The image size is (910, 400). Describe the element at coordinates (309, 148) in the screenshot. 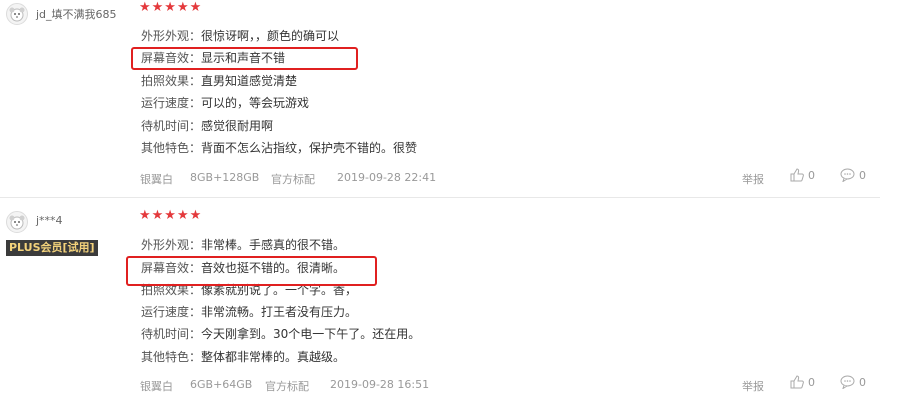

I see `attr-value: 背面不怎么沾指纹，保护壳不错的。很赞` at that location.